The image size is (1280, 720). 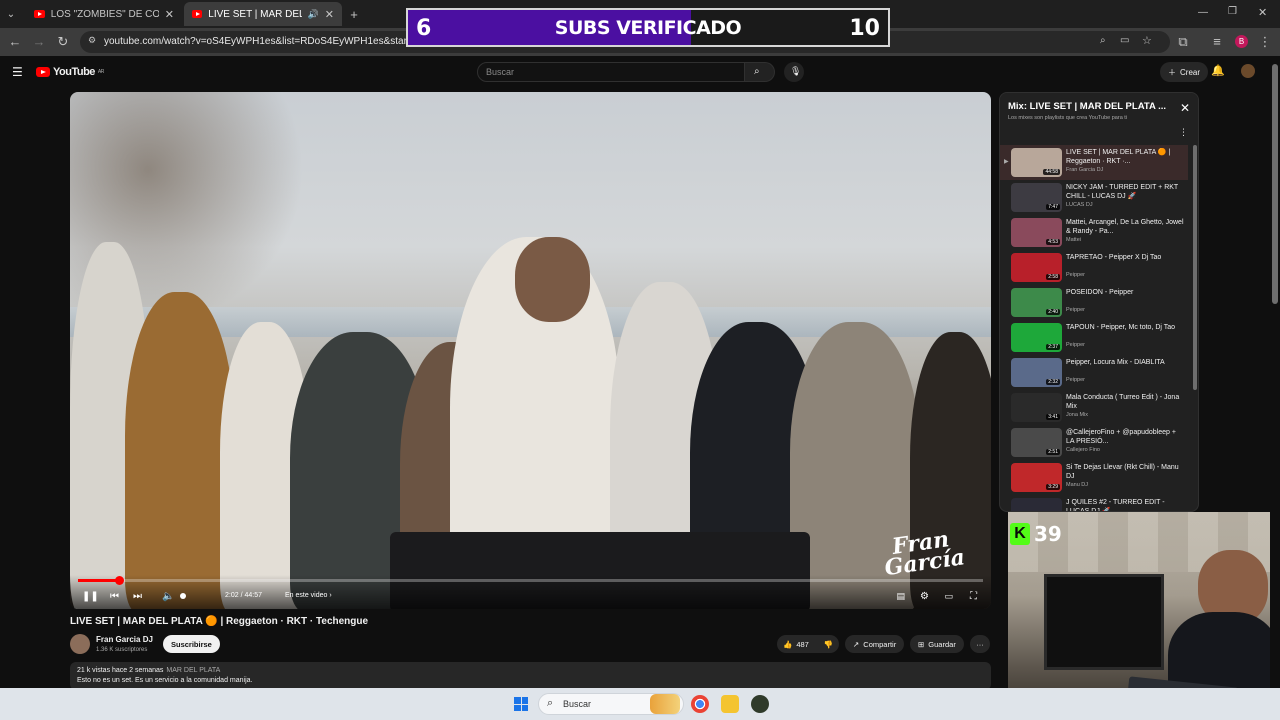 I want to click on playlist-scrollbar, so click(x=1195, y=267).